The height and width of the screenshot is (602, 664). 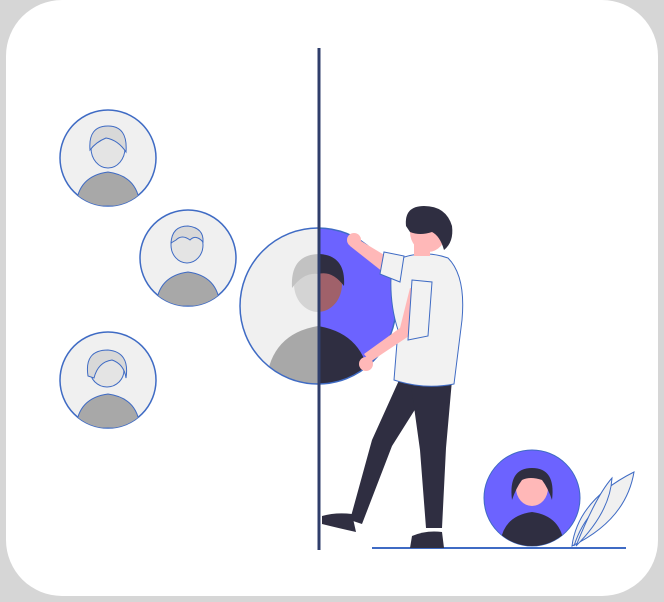 What do you see at coordinates (603, 509) in the screenshot?
I see `leaf-icon` at bounding box center [603, 509].